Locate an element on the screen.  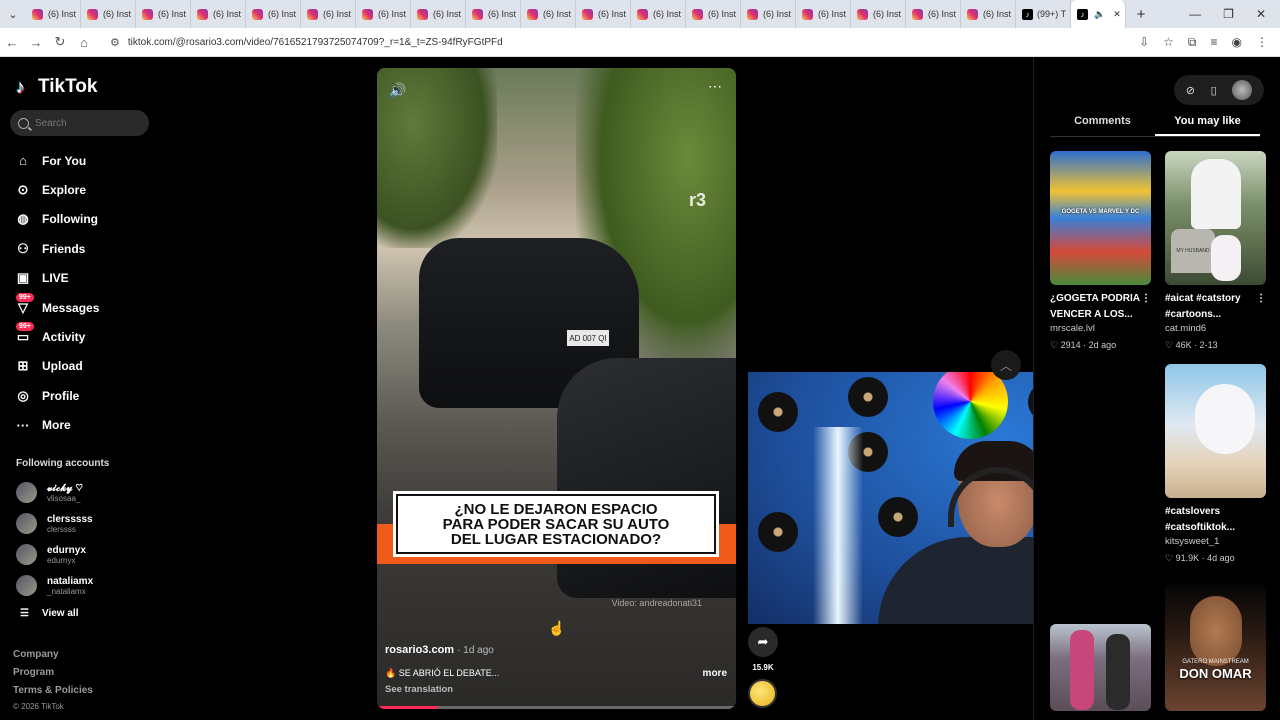
extensions-icon: ⧉ is located at coordinates (1192, 42).